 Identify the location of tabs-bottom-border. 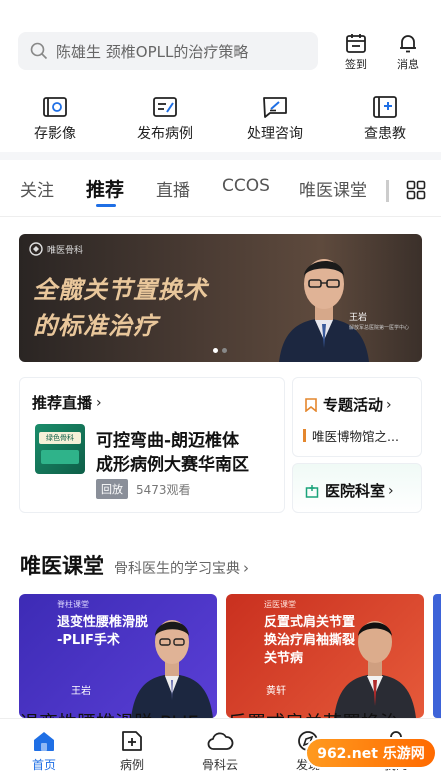
(220, 216).